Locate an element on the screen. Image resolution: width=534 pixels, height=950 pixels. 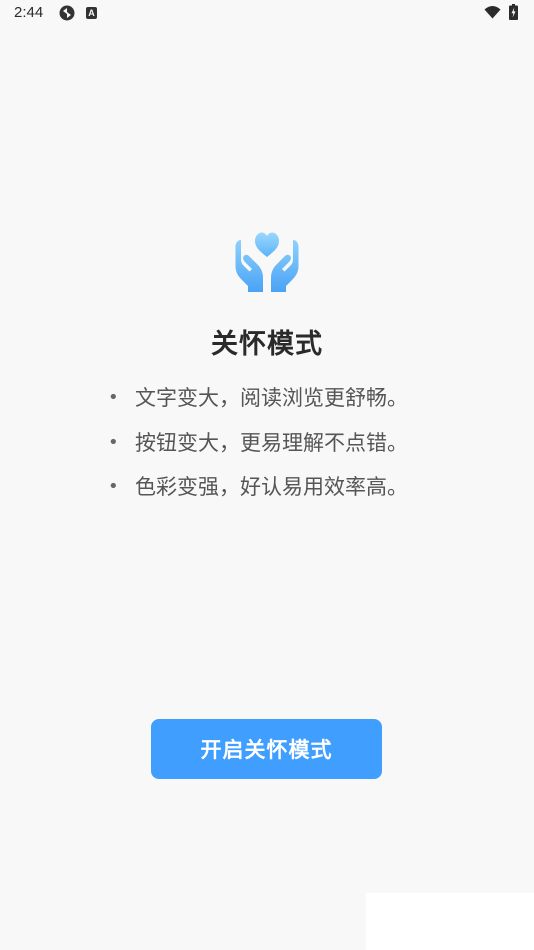
enable-care-mode-button: 开启关怀模式 is located at coordinates (266, 749).